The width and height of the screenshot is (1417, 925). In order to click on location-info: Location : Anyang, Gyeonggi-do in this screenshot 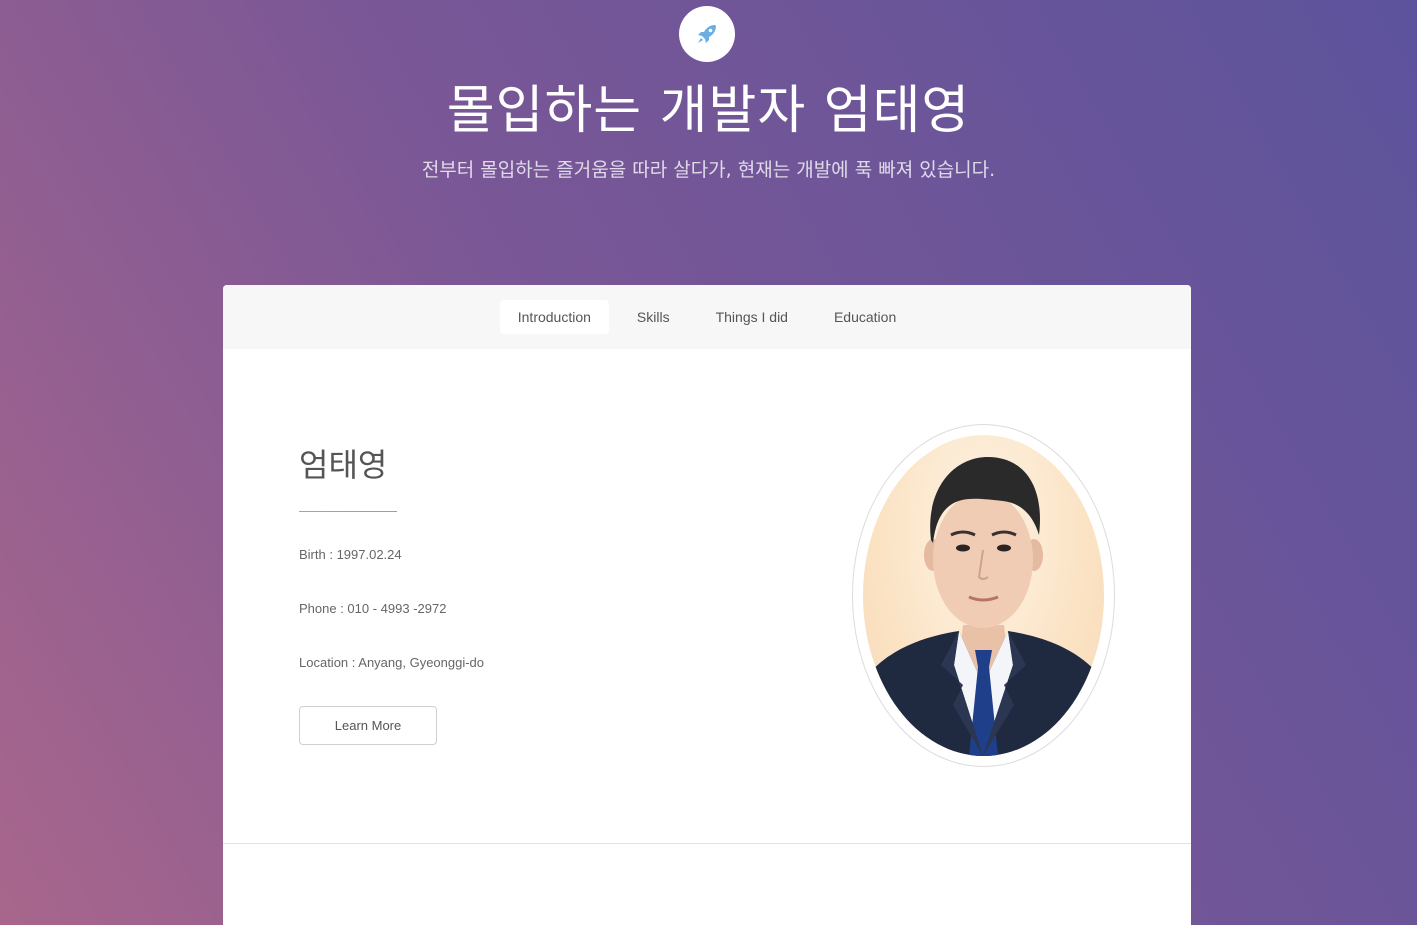, I will do `click(392, 662)`.